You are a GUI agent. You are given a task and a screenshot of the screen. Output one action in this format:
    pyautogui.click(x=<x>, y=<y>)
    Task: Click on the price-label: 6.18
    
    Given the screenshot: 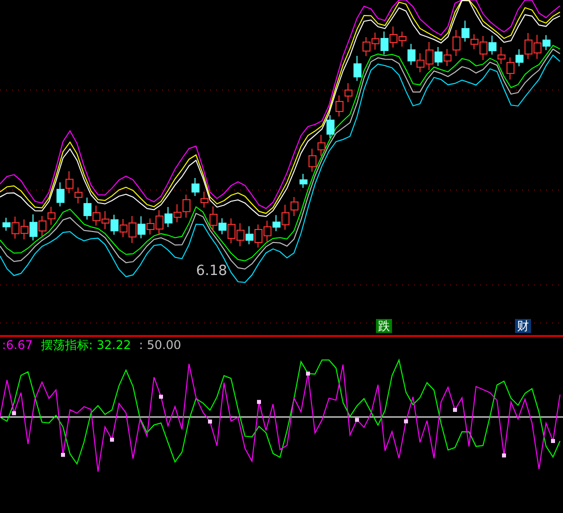 What is the action you would take?
    pyautogui.click(x=212, y=271)
    